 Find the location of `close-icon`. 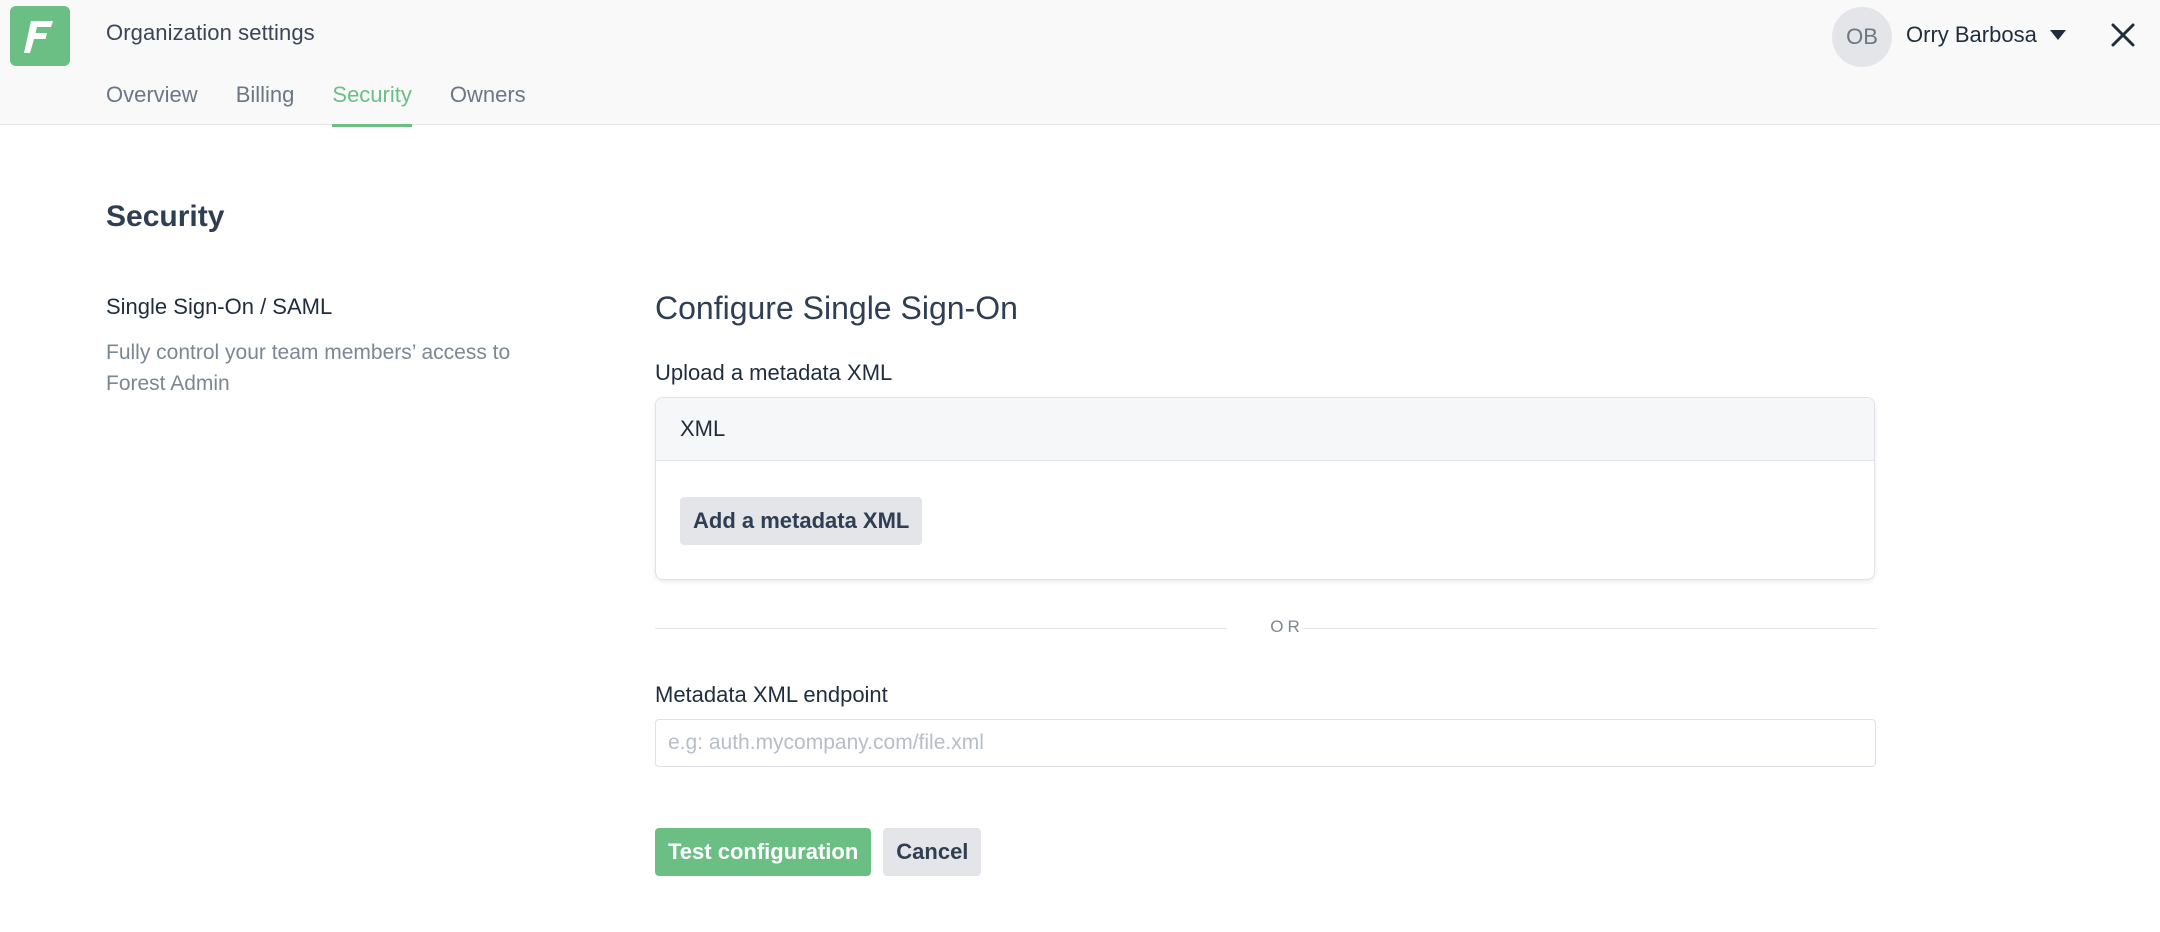

close-icon is located at coordinates (2123, 37).